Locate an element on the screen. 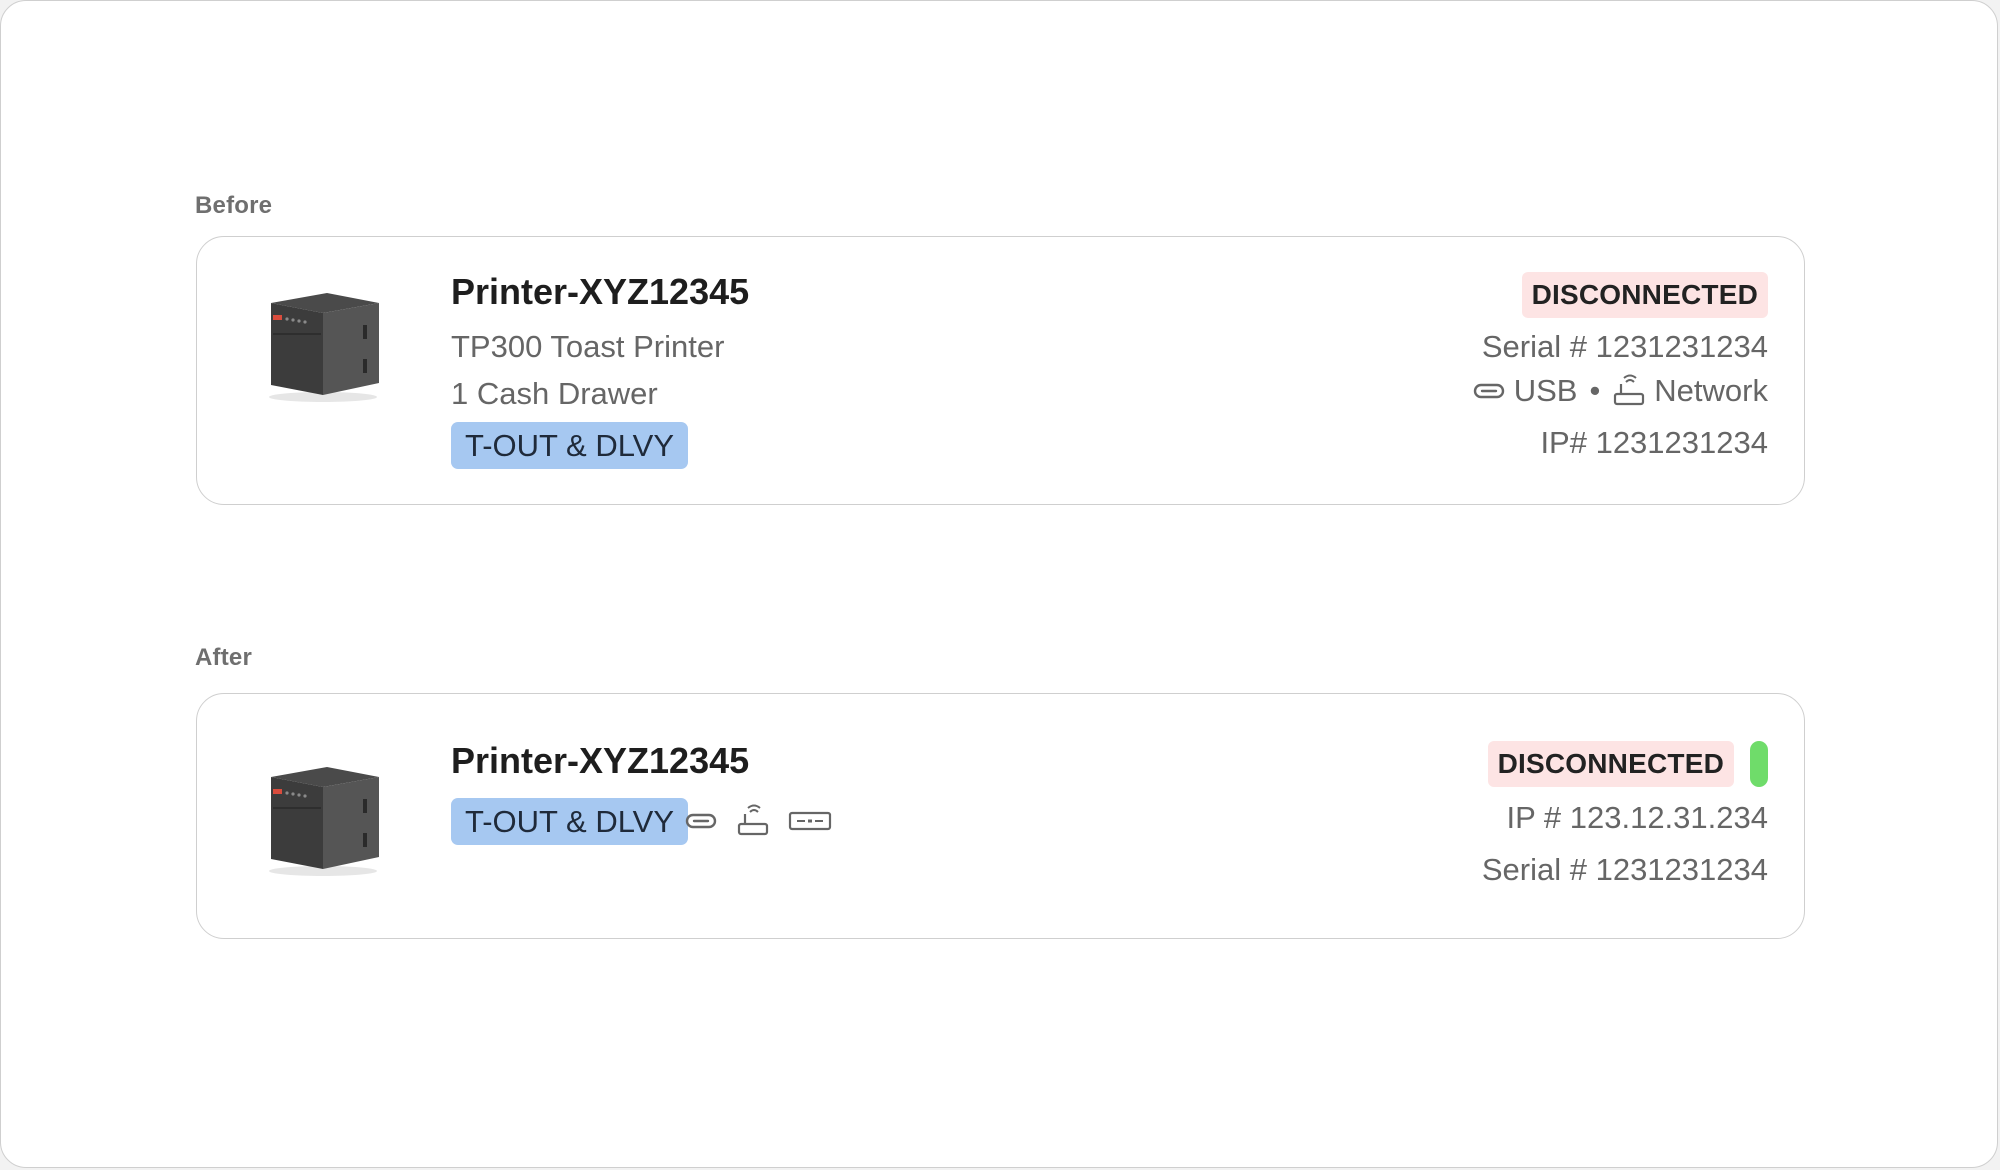  network-label: Network is located at coordinates (1711, 390).